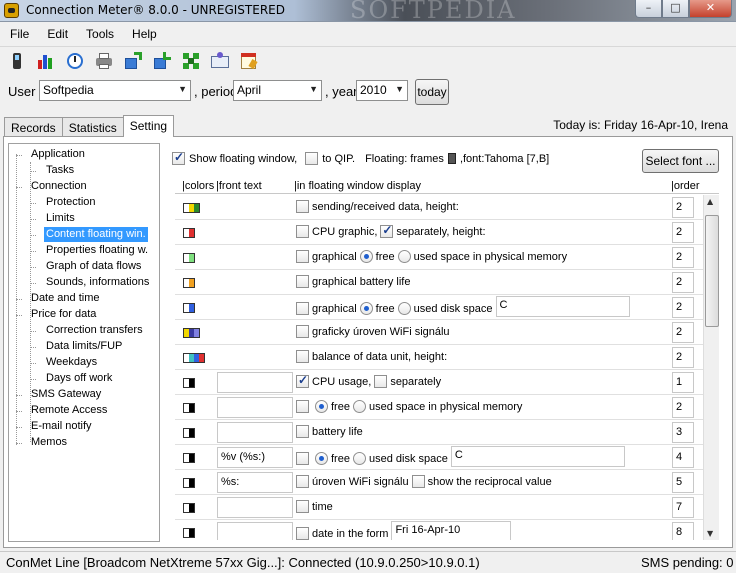 The image size is (736, 573). Describe the element at coordinates (710, 201) in the screenshot. I see `scroll-up-icon: ▲` at that location.